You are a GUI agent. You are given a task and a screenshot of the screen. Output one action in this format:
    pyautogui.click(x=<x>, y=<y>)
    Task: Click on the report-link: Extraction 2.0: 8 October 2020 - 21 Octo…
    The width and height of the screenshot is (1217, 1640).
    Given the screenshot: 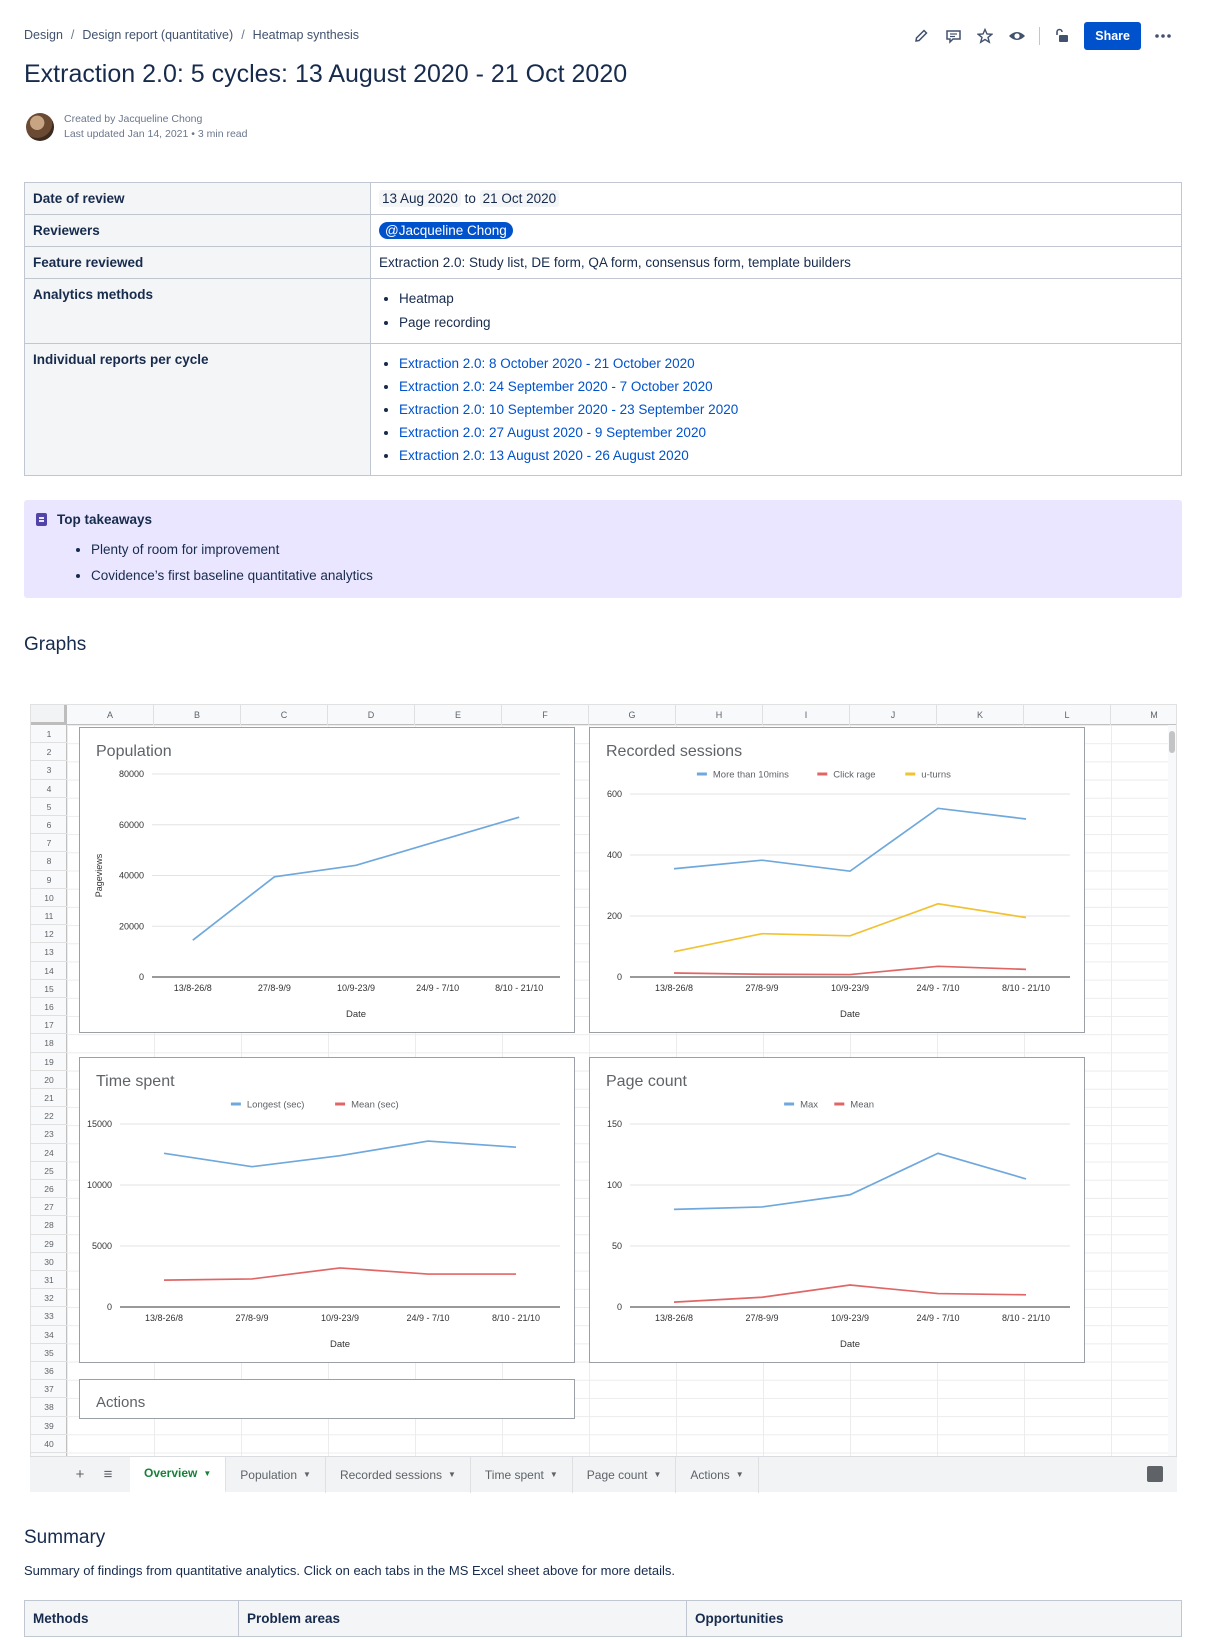 What is the action you would take?
    pyautogui.click(x=547, y=363)
    